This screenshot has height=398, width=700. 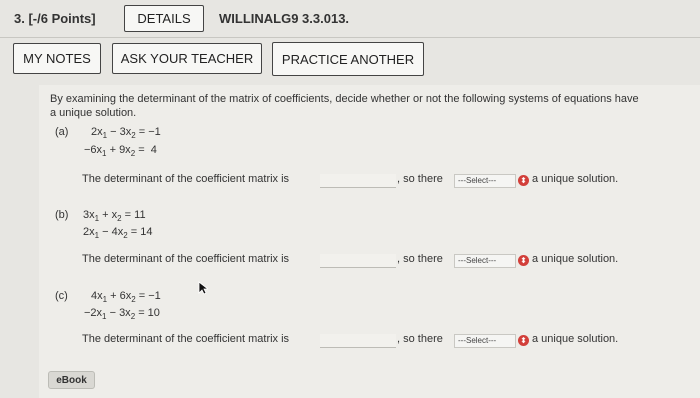 What do you see at coordinates (141, 232) in the screenshot?
I see `rhs: = 14` at bounding box center [141, 232].